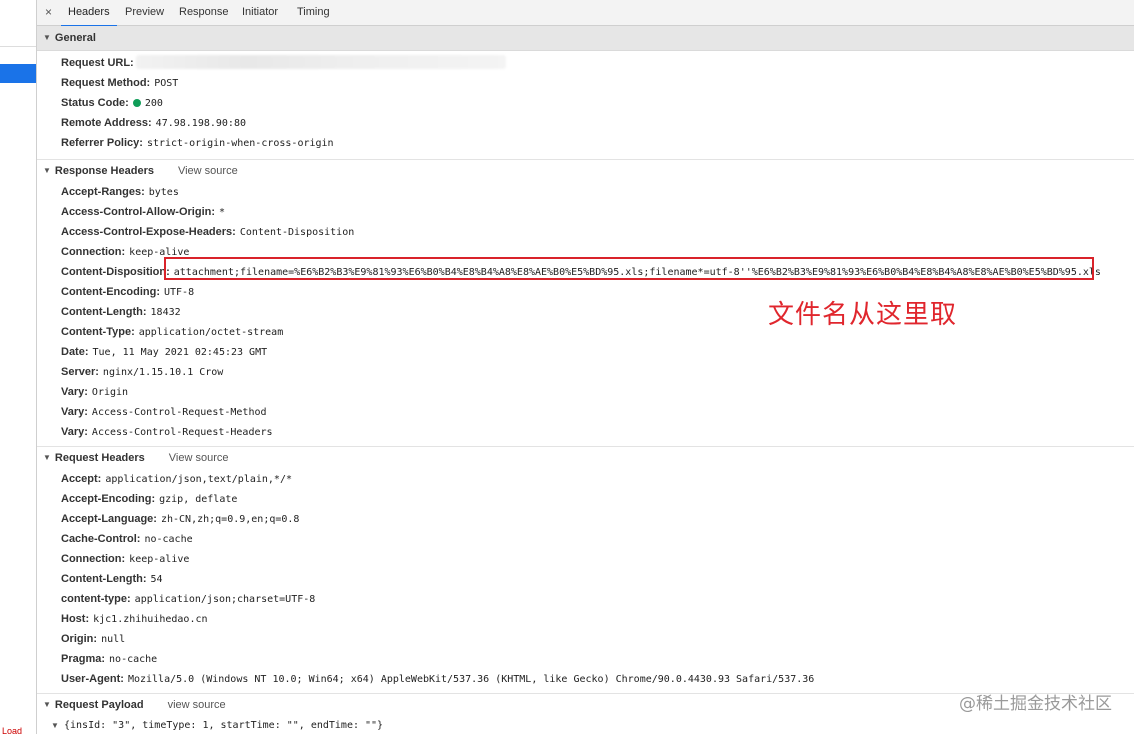 This screenshot has height=736, width=1134. Describe the element at coordinates (585, 292) in the screenshot. I see `header-row: Content-Encoding: UTF-8` at that location.